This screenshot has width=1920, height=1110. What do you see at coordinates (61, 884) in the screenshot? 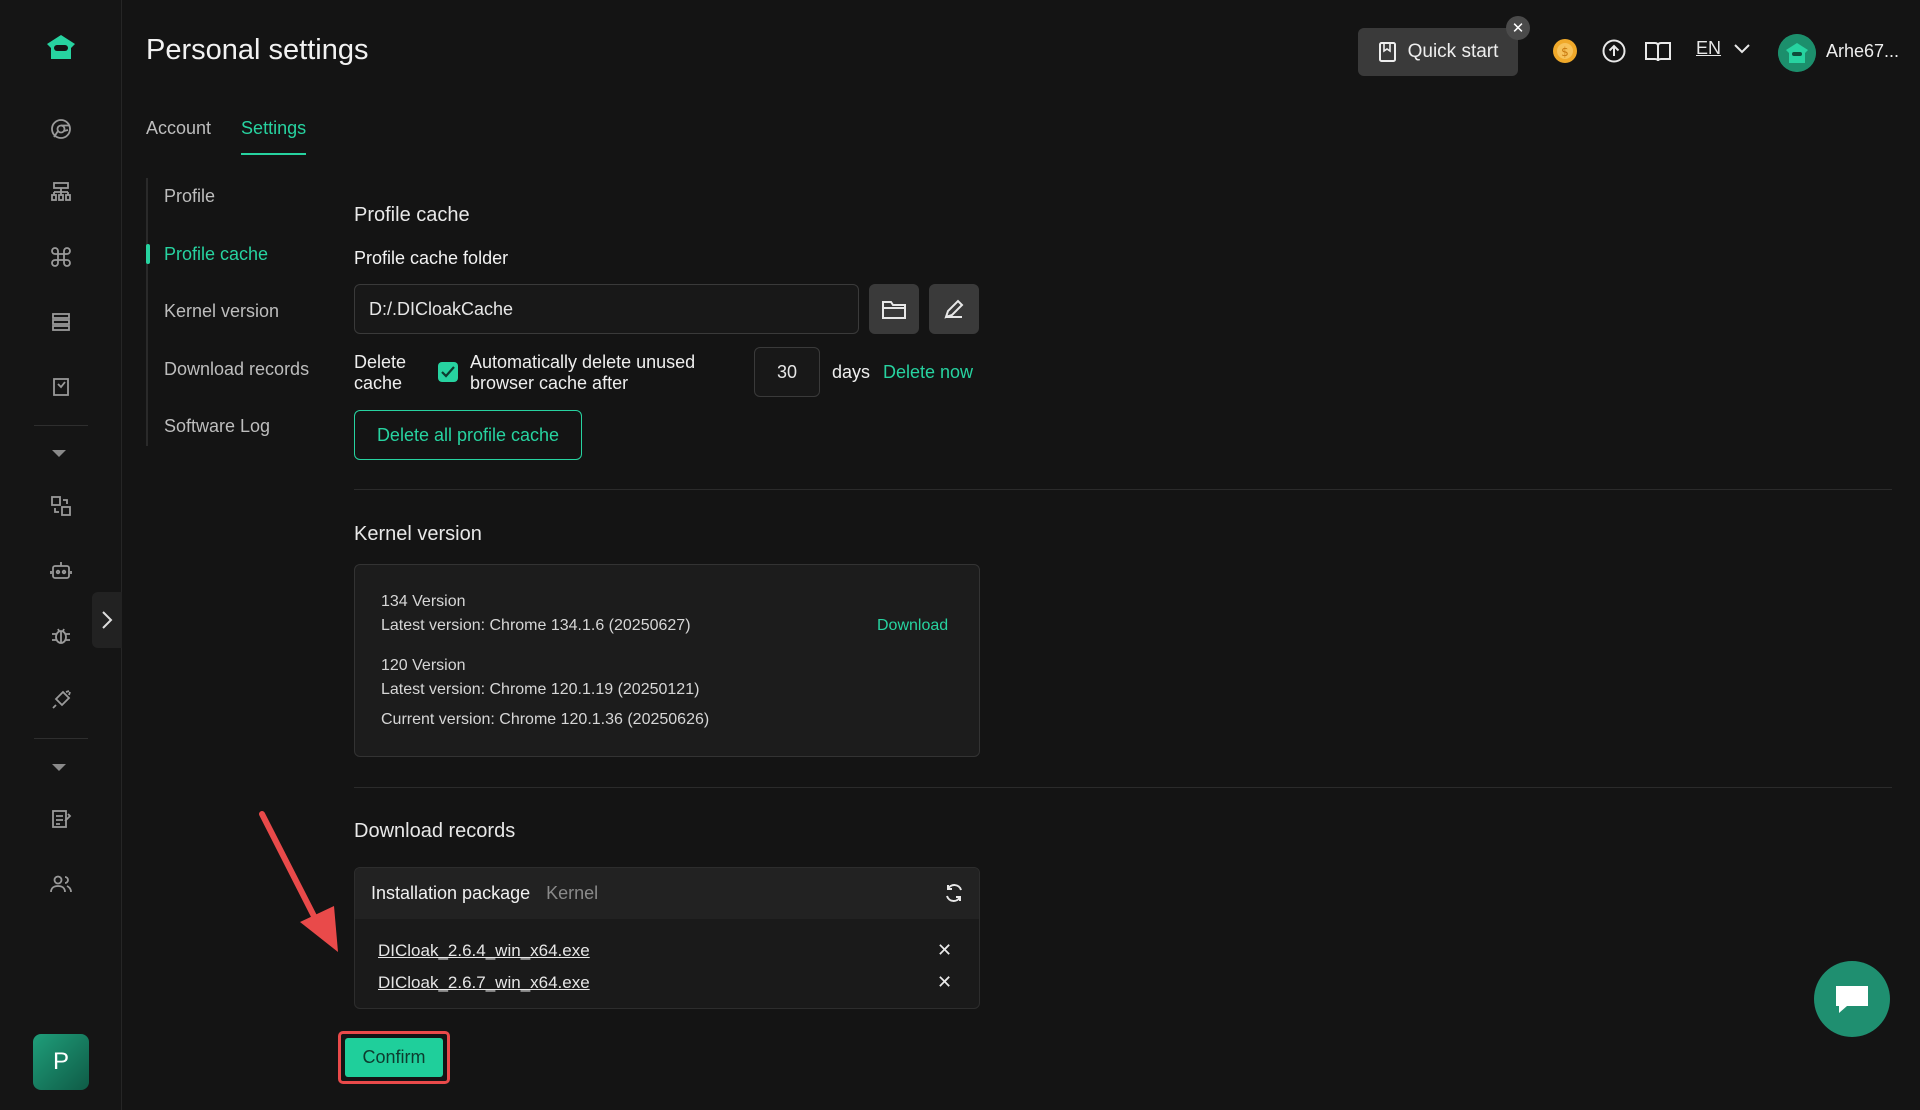
I see `members-icon` at bounding box center [61, 884].